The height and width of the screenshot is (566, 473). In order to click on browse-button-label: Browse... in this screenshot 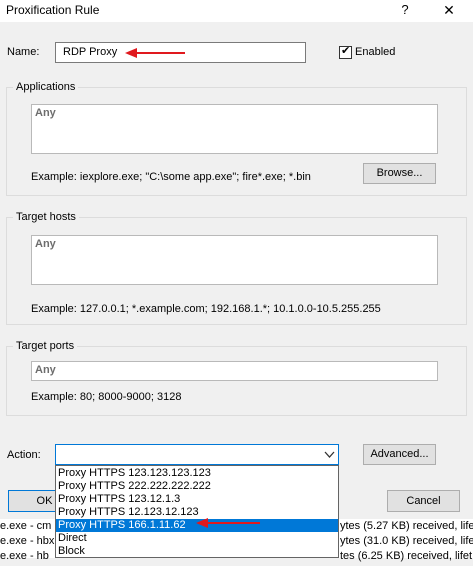, I will do `click(399, 173)`.